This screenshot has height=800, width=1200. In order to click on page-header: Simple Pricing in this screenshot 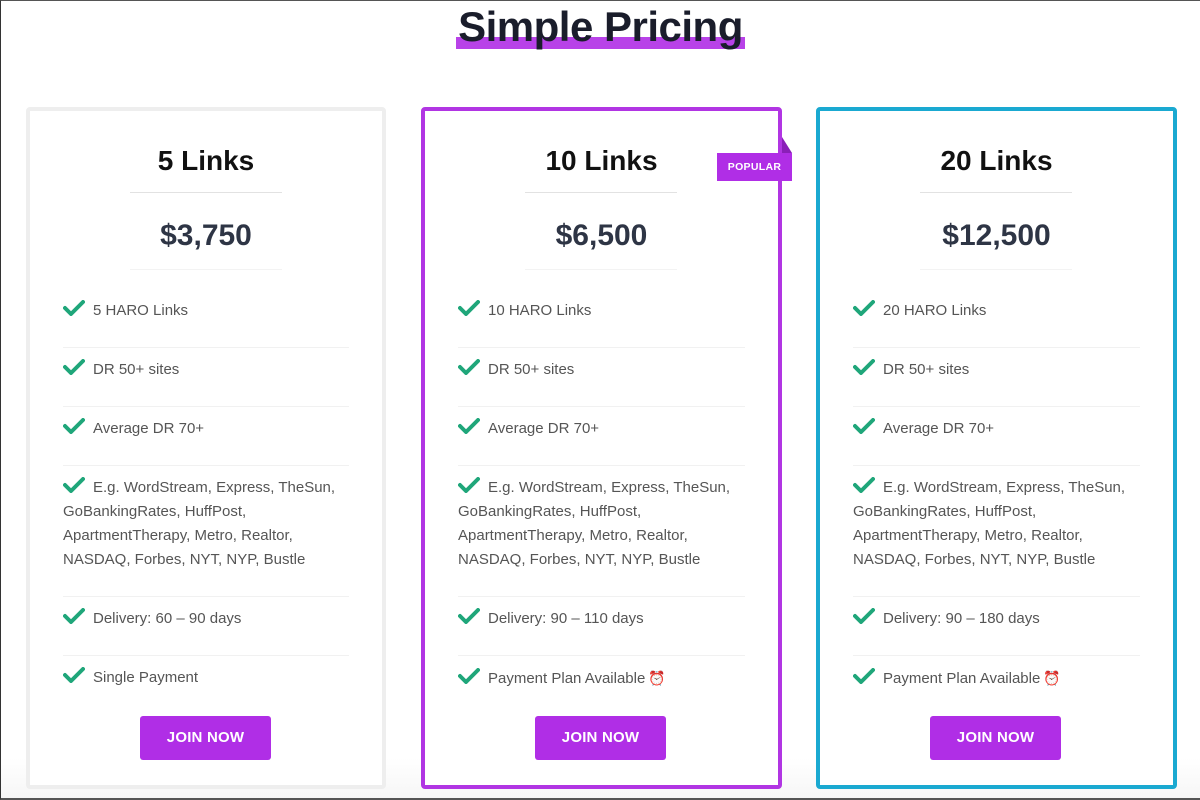, I will do `click(600, 27)`.